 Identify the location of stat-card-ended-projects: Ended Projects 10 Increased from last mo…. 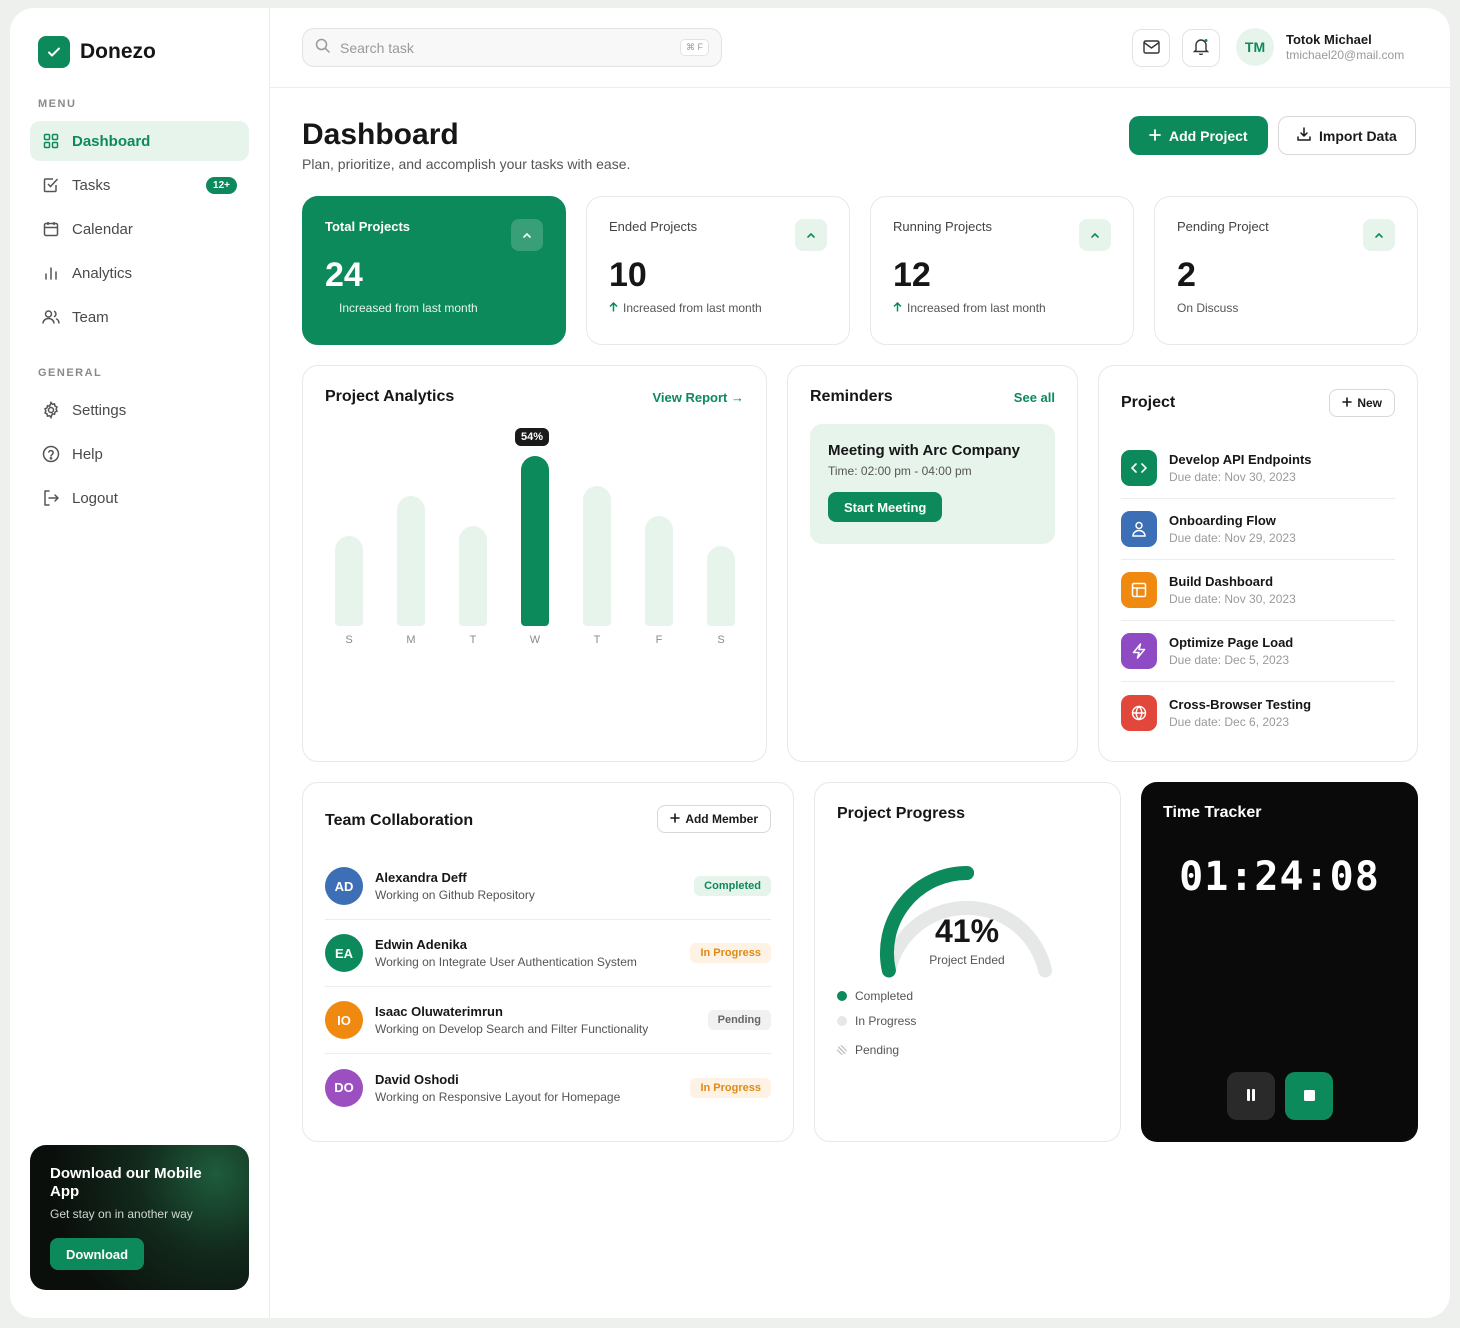
(718, 270).